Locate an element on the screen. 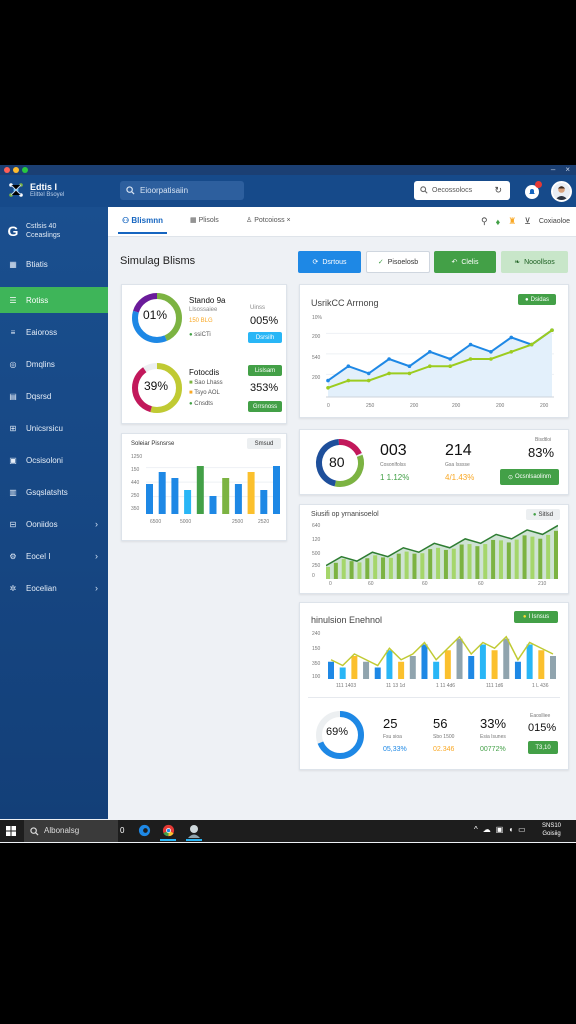  row2-line3-text: Tsyo AOL is located at coordinates (207, 393).